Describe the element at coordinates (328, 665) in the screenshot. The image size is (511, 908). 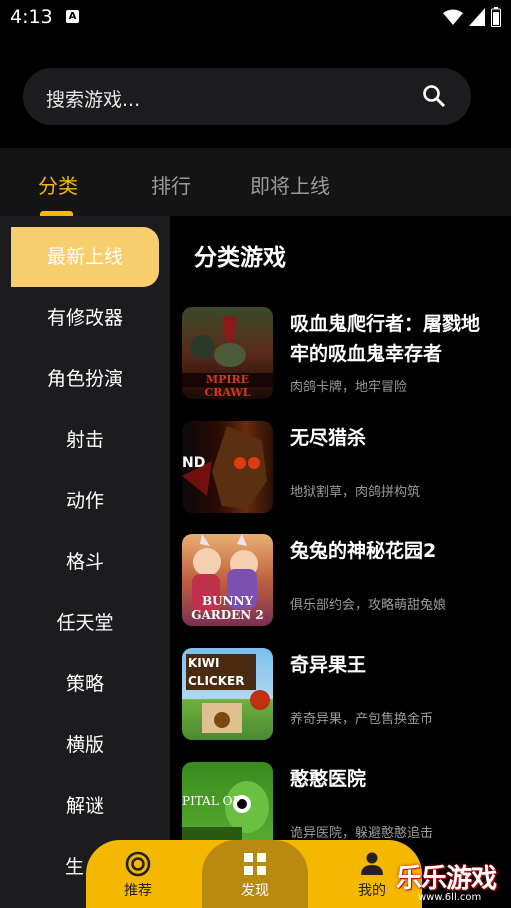
I see `game-title: 奇异果王` at that location.